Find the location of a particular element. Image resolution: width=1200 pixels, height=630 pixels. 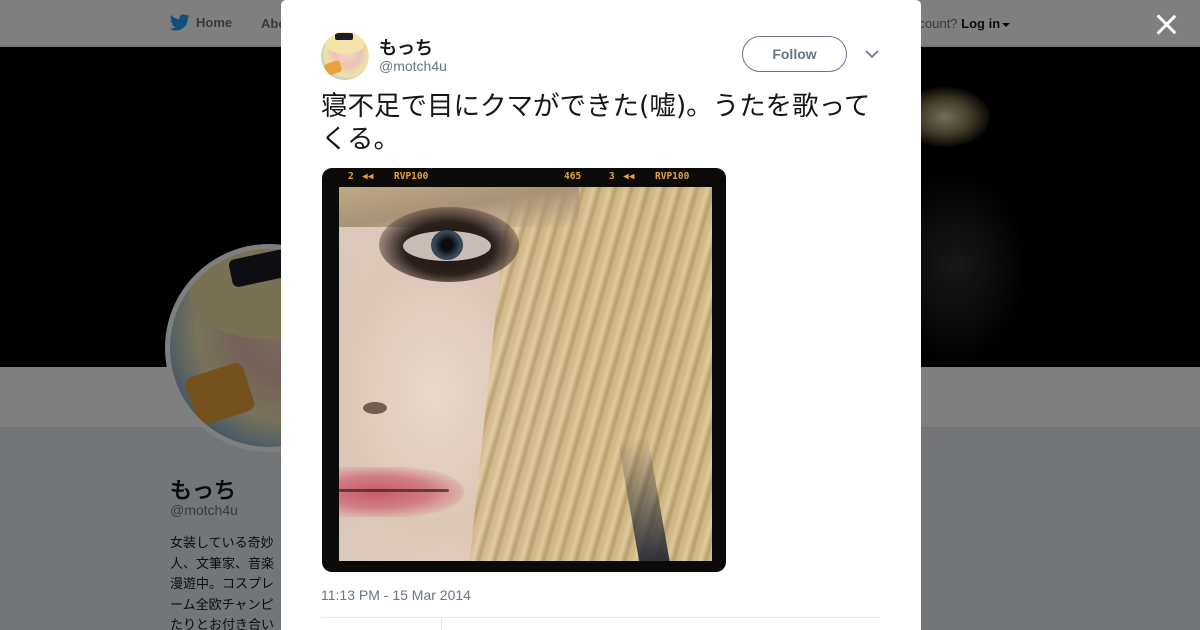

photo-iris is located at coordinates (447, 245).